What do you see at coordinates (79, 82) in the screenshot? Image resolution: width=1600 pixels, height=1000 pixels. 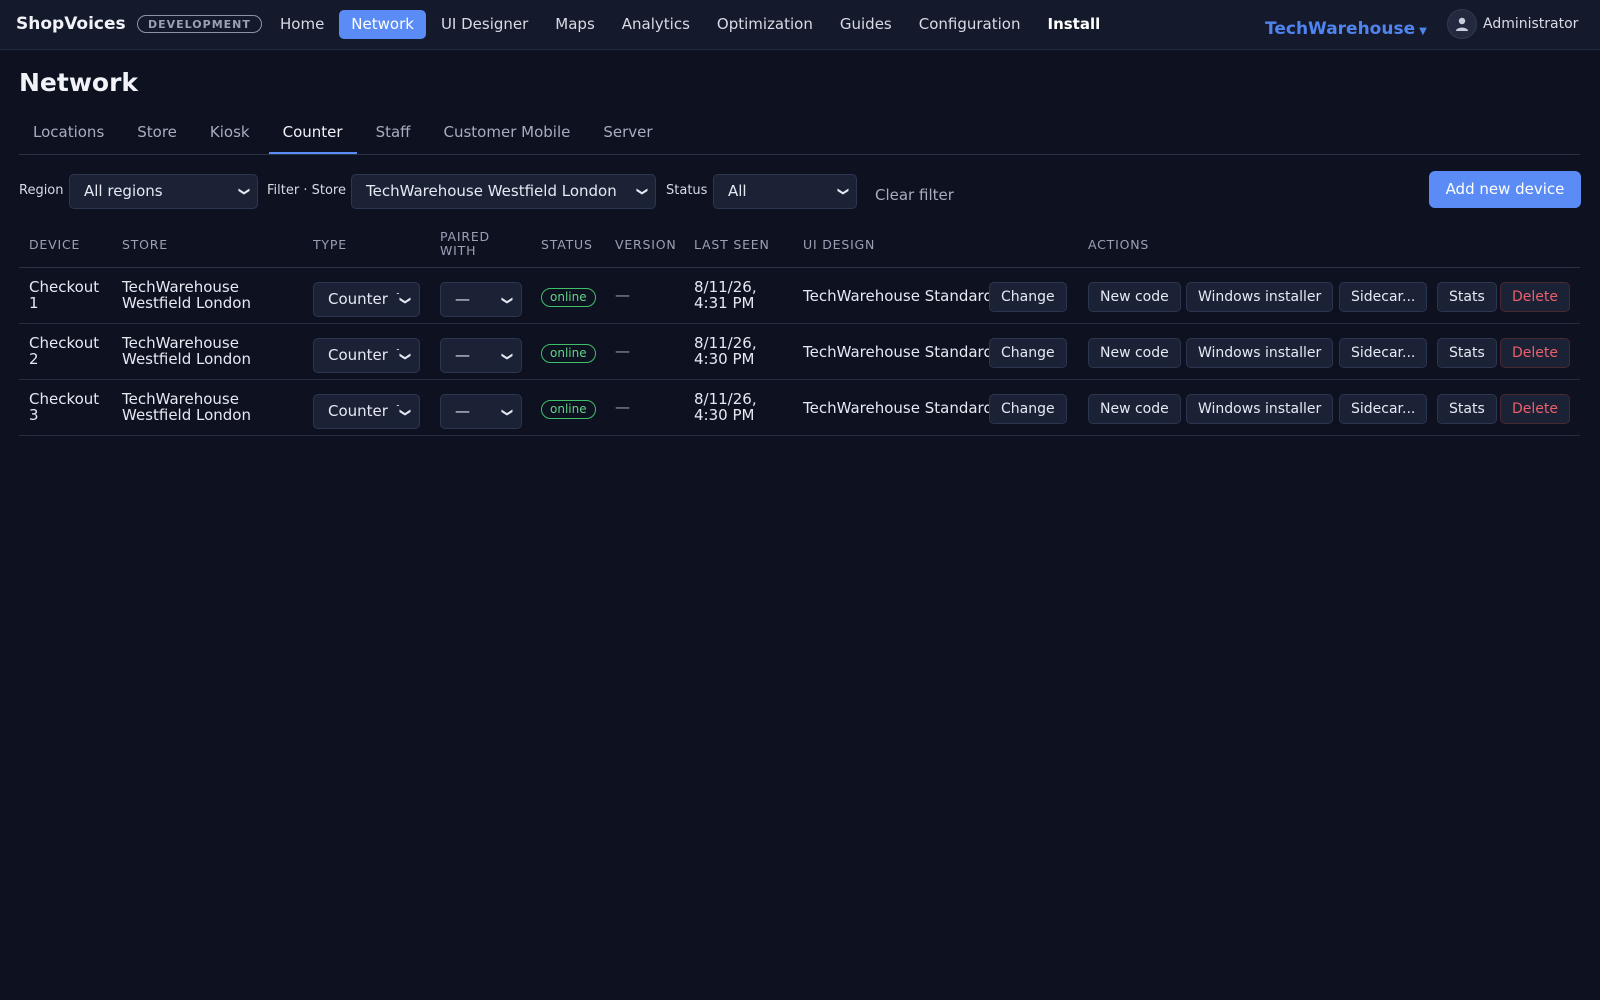 I see `page-title: Network` at bounding box center [79, 82].